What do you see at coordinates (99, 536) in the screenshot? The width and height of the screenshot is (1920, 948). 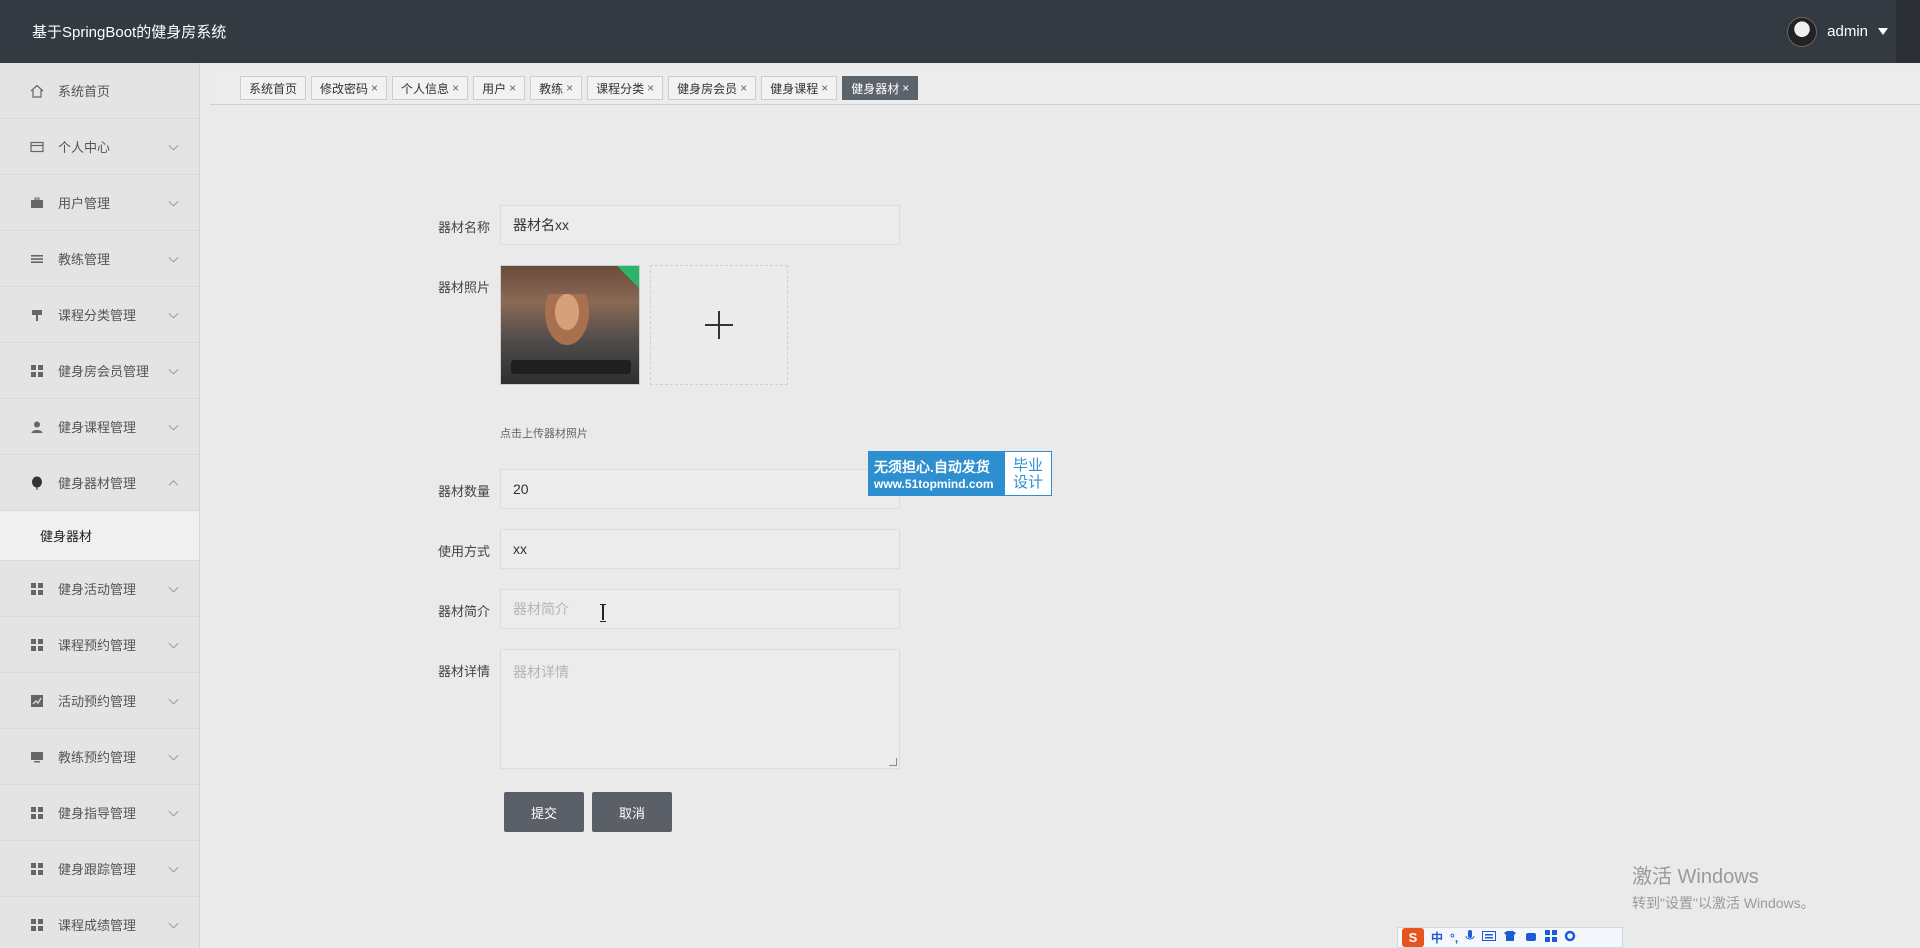 I see `sidebar-subitem-equipment: 健身器材` at bounding box center [99, 536].